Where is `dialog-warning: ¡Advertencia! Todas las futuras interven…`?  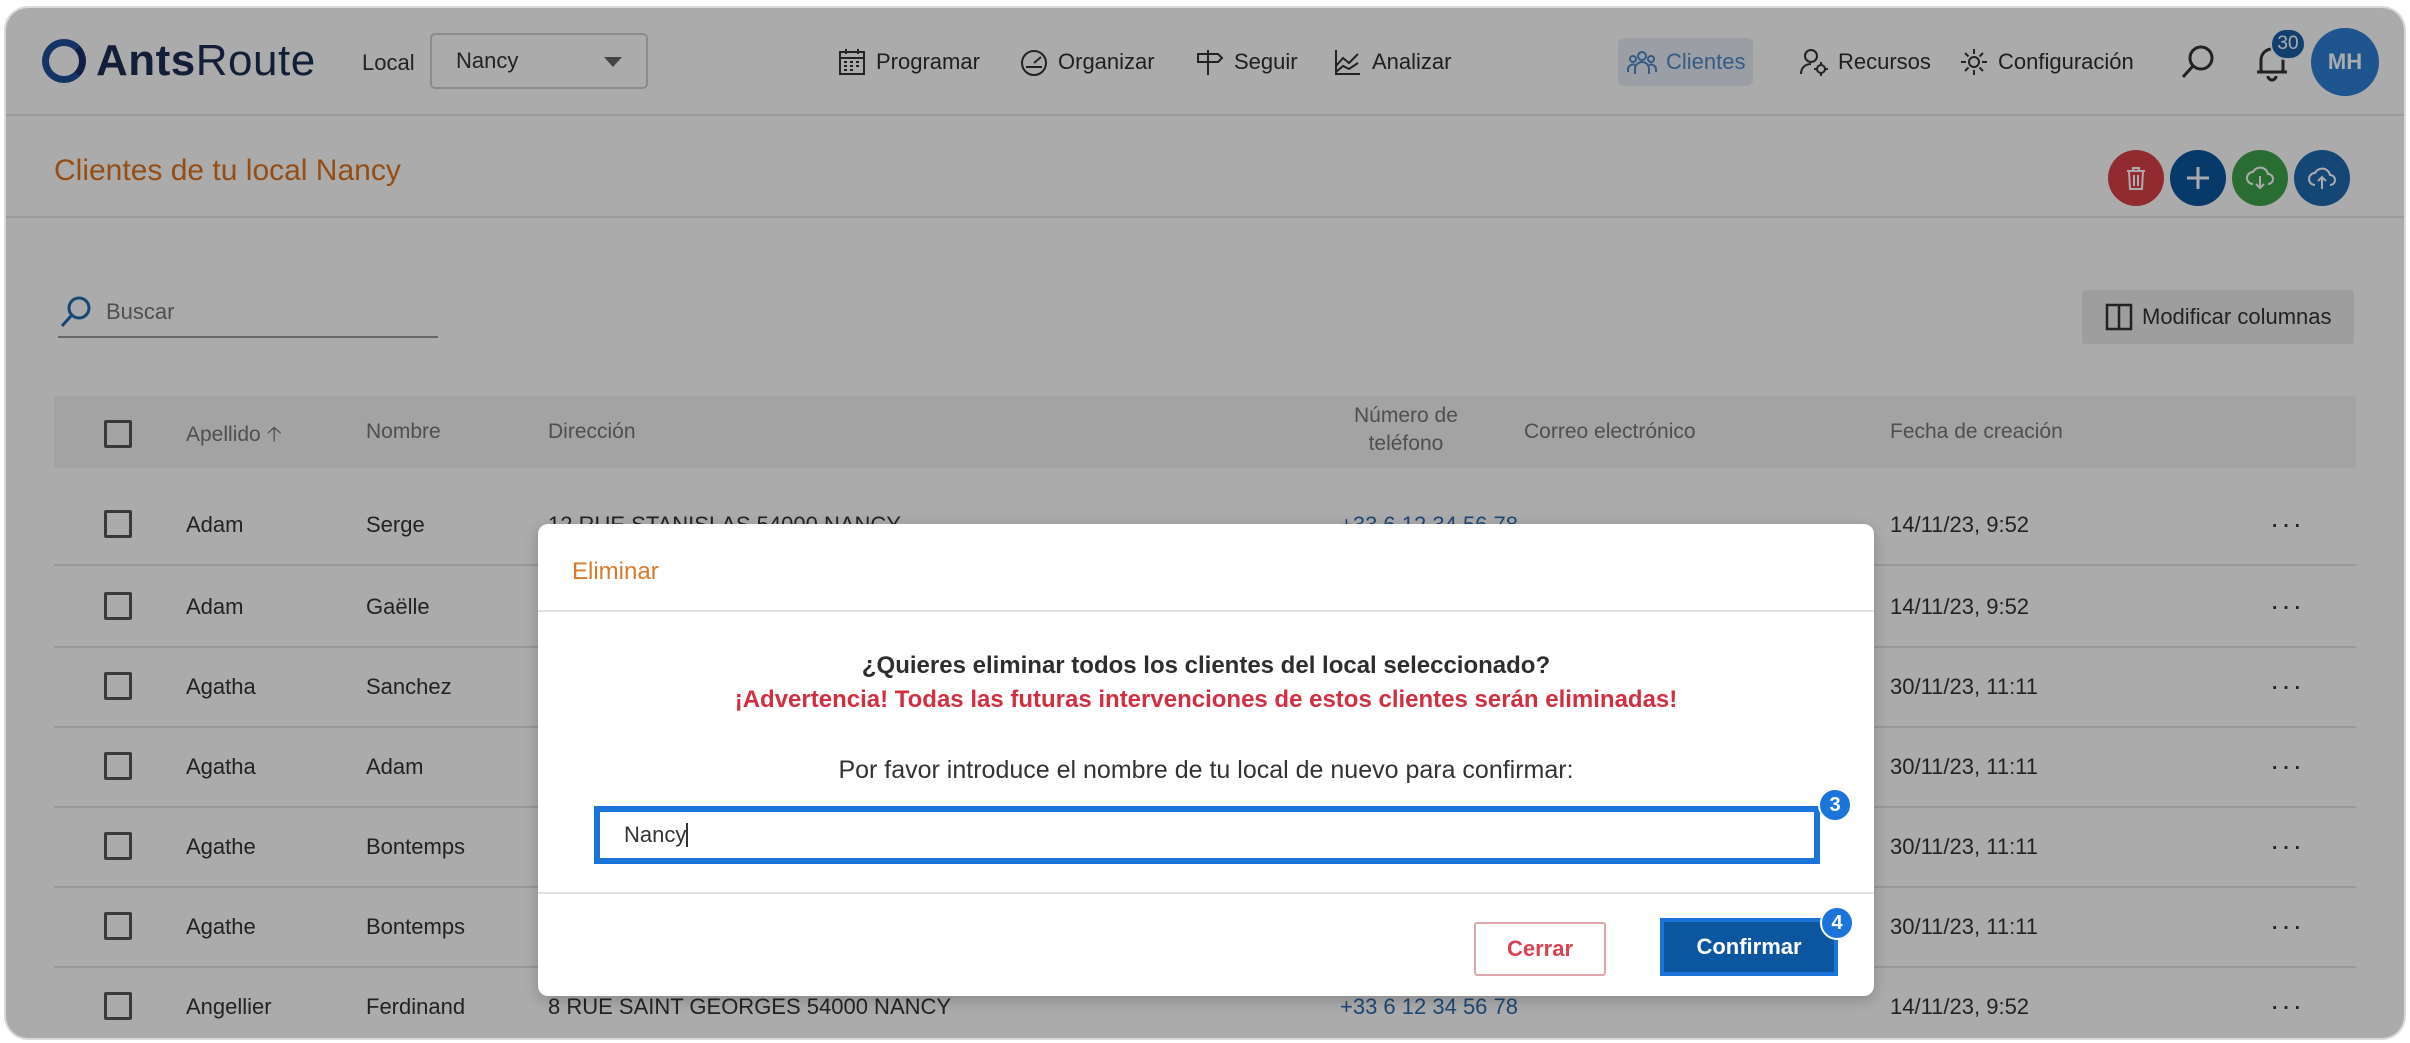
dialog-warning: ¡Advertencia! Todas las futuras interven… is located at coordinates (1206, 699).